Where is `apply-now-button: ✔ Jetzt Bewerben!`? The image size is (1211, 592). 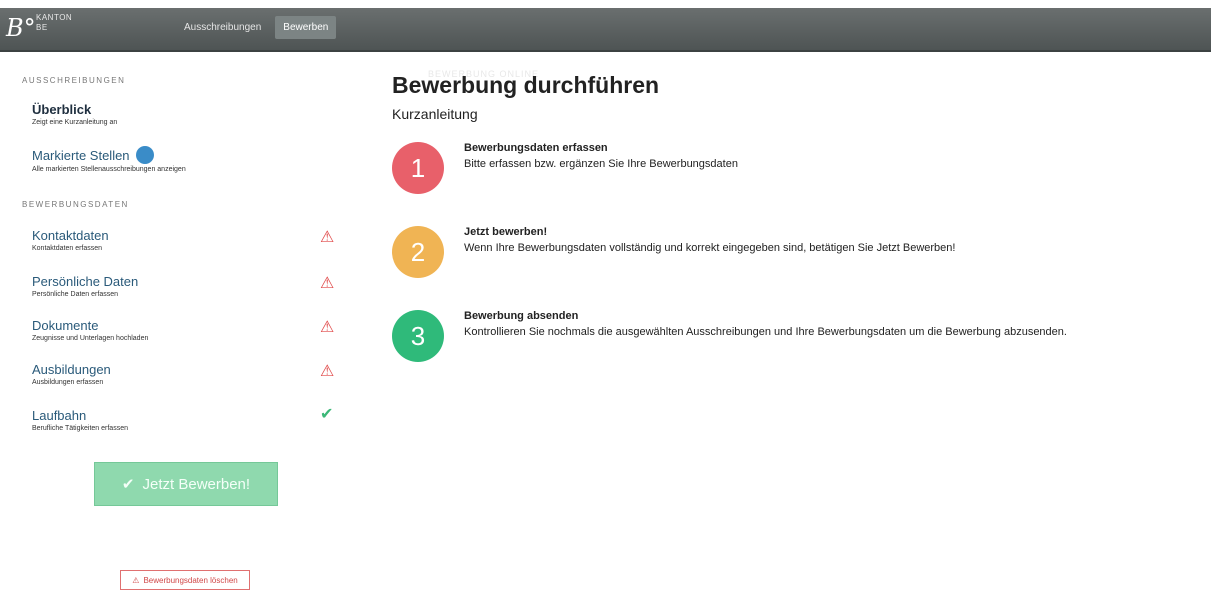
apply-now-button: ✔ Jetzt Bewerben! is located at coordinates (186, 484).